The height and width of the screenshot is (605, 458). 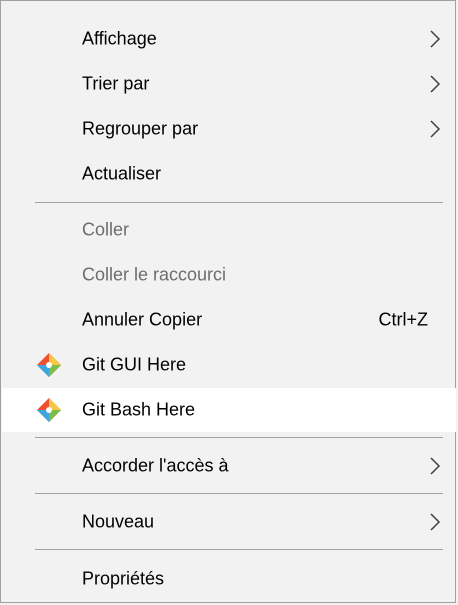 I want to click on menu-item-nouveau: Nouveau, so click(x=229, y=522).